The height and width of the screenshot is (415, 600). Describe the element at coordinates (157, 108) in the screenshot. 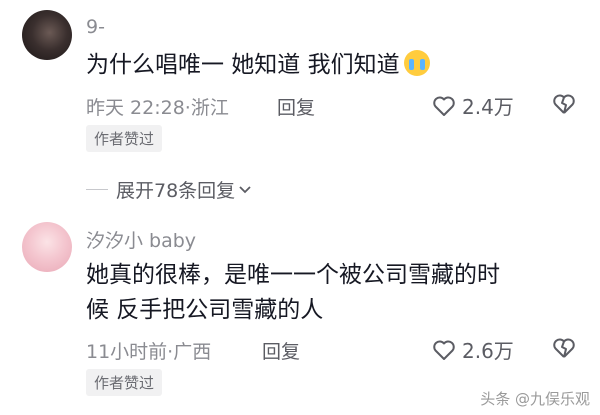

I see `comment-meta: 昨天 22:28·浙江` at that location.